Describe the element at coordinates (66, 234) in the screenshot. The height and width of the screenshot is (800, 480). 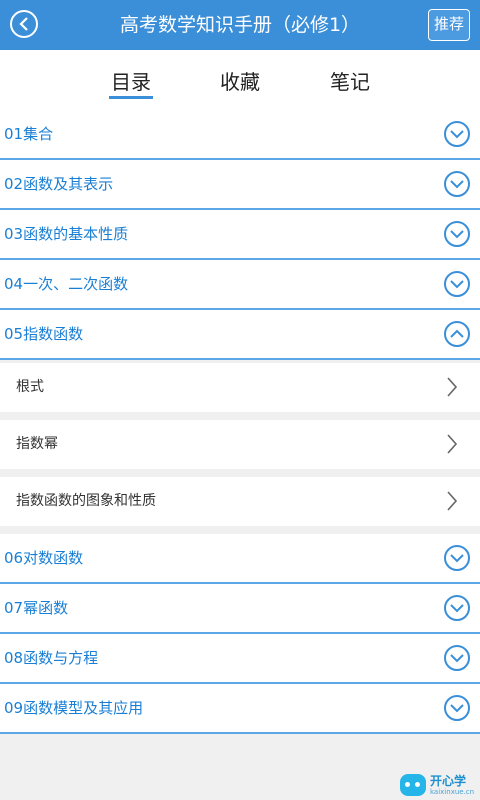
I see `chapter-label: 03函数的基本性质` at that location.